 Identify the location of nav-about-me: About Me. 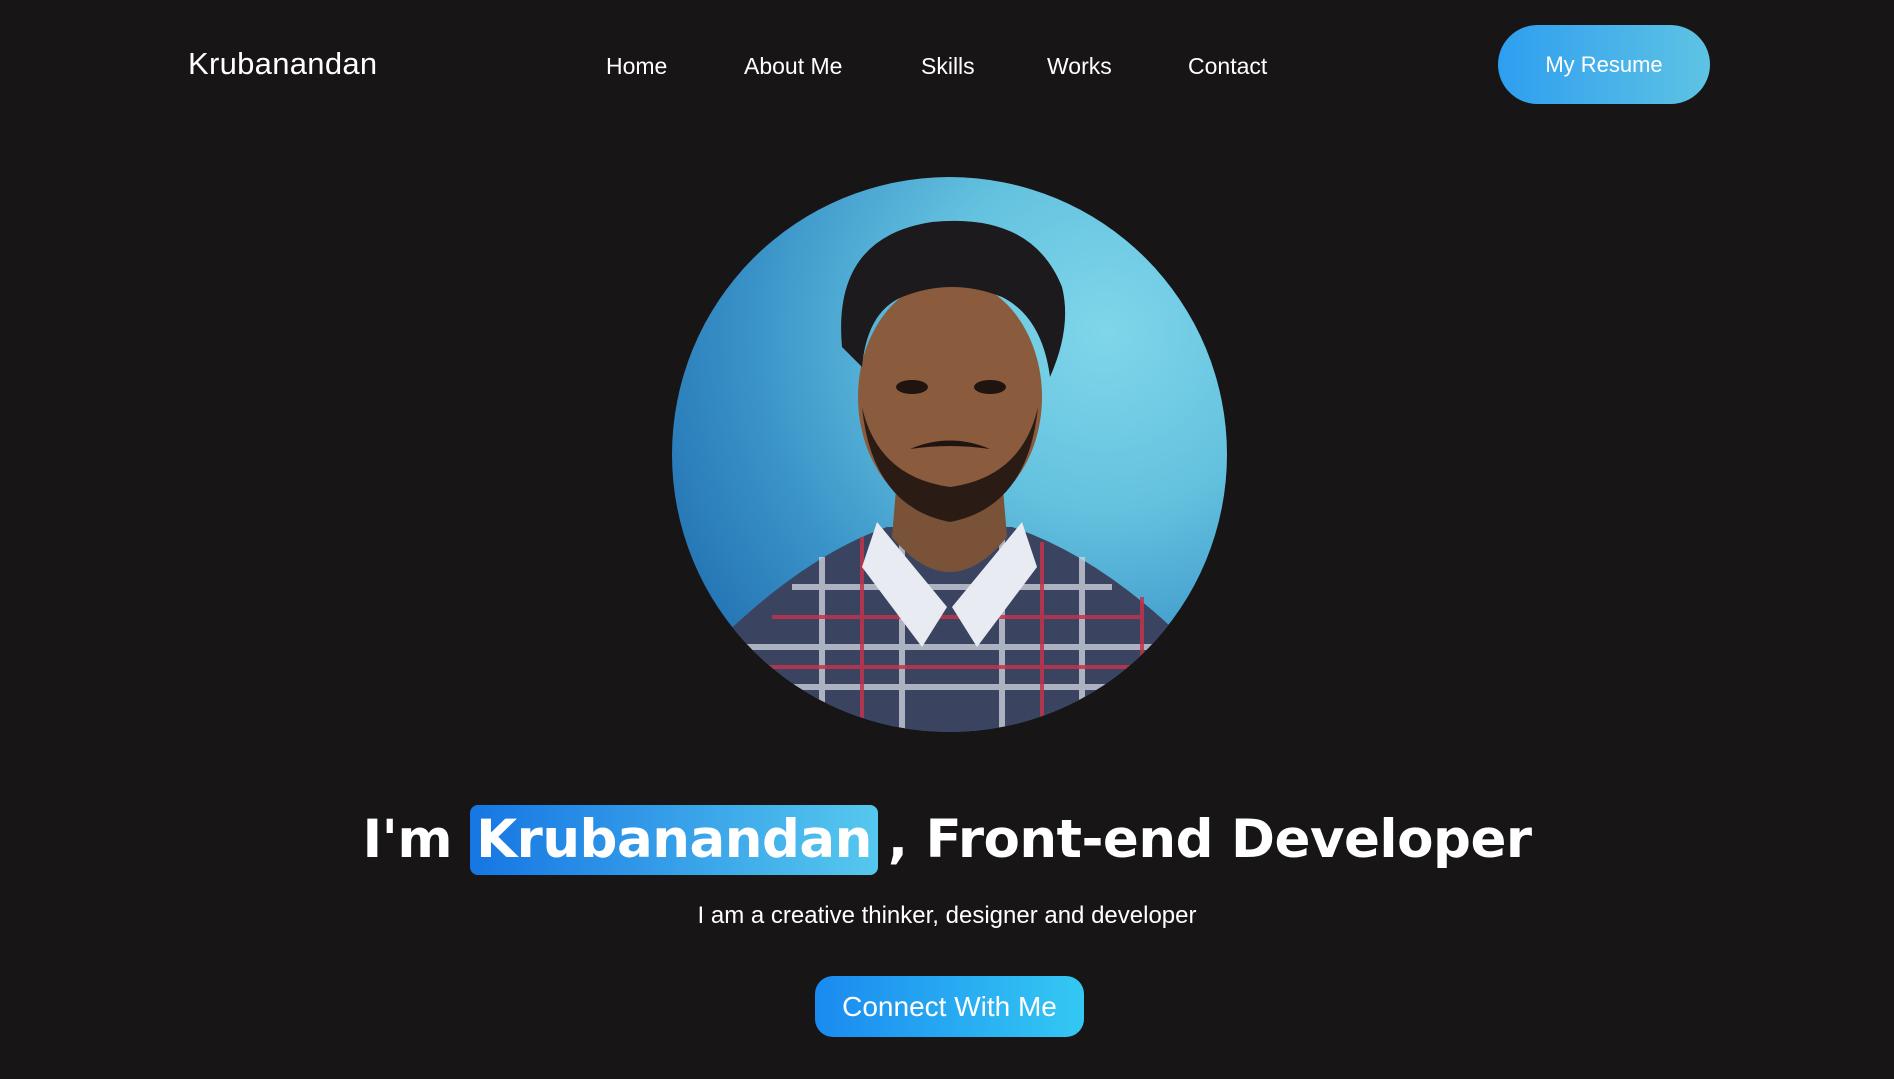
(793, 66).